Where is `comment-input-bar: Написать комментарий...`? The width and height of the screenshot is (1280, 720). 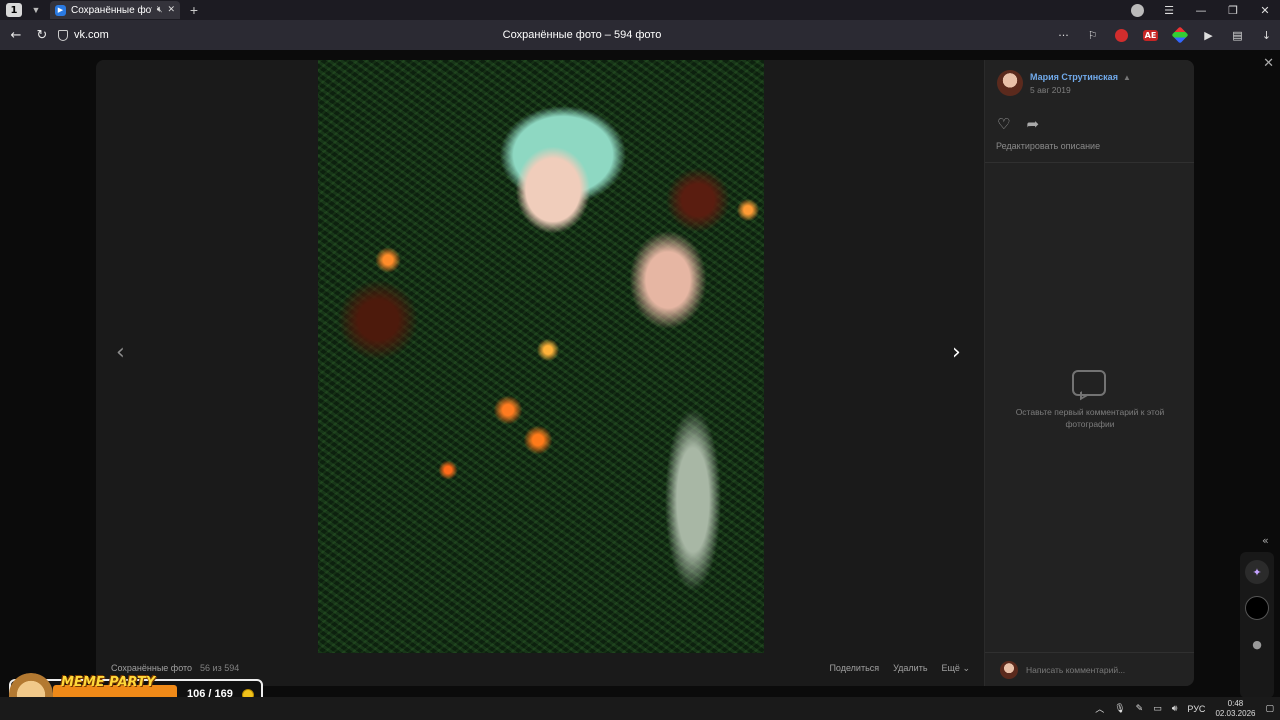
comment-input-bar: Написать комментарий... is located at coordinates (1089, 669).